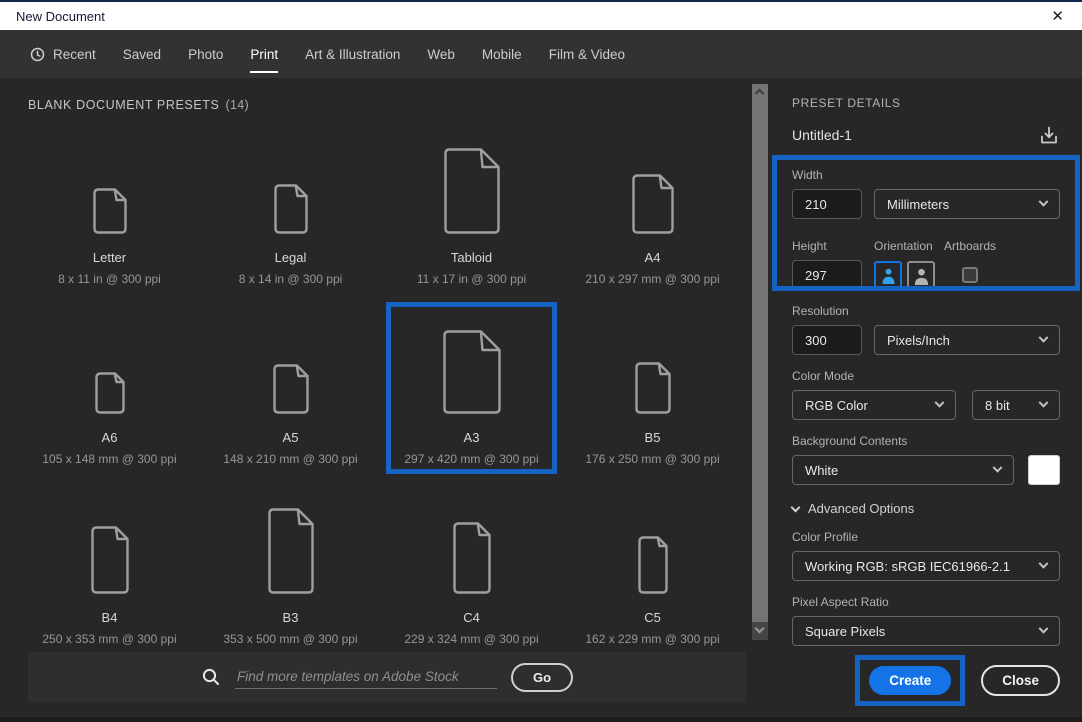  I want to click on width-input, so click(827, 204).